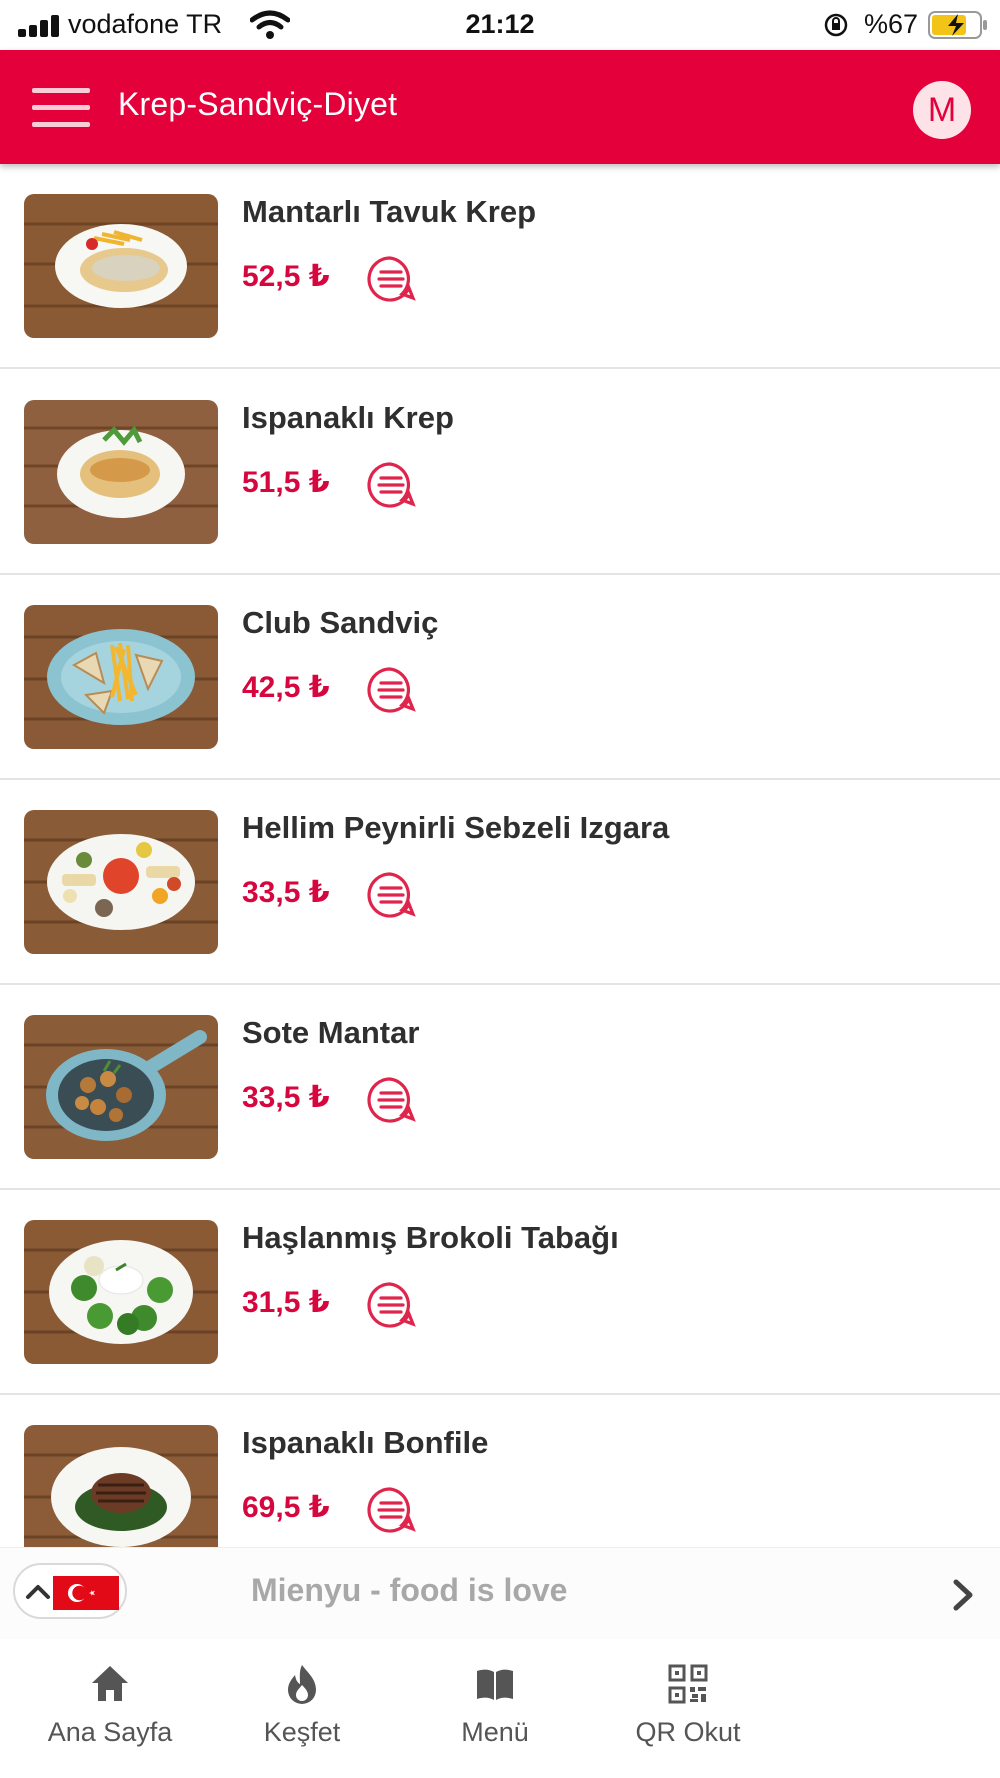 The height and width of the screenshot is (1778, 1000). What do you see at coordinates (302, 1684) in the screenshot?
I see `flame-icon` at bounding box center [302, 1684].